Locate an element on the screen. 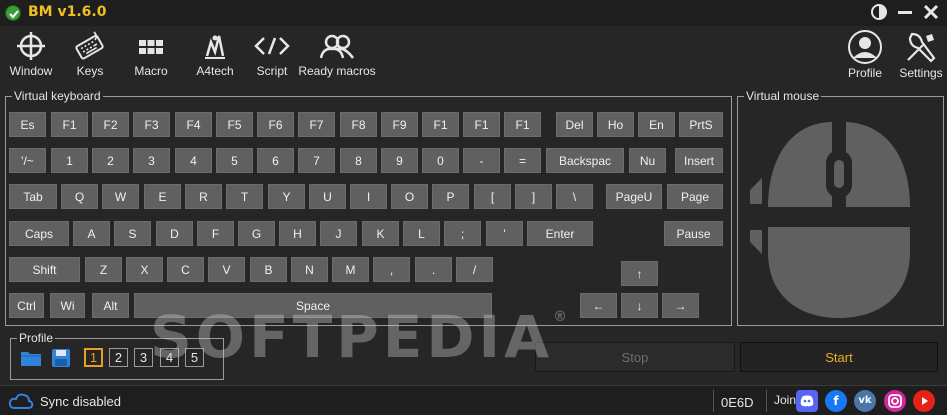 This screenshot has height=415, width=947. key-backspace: Backspac is located at coordinates (585, 160).